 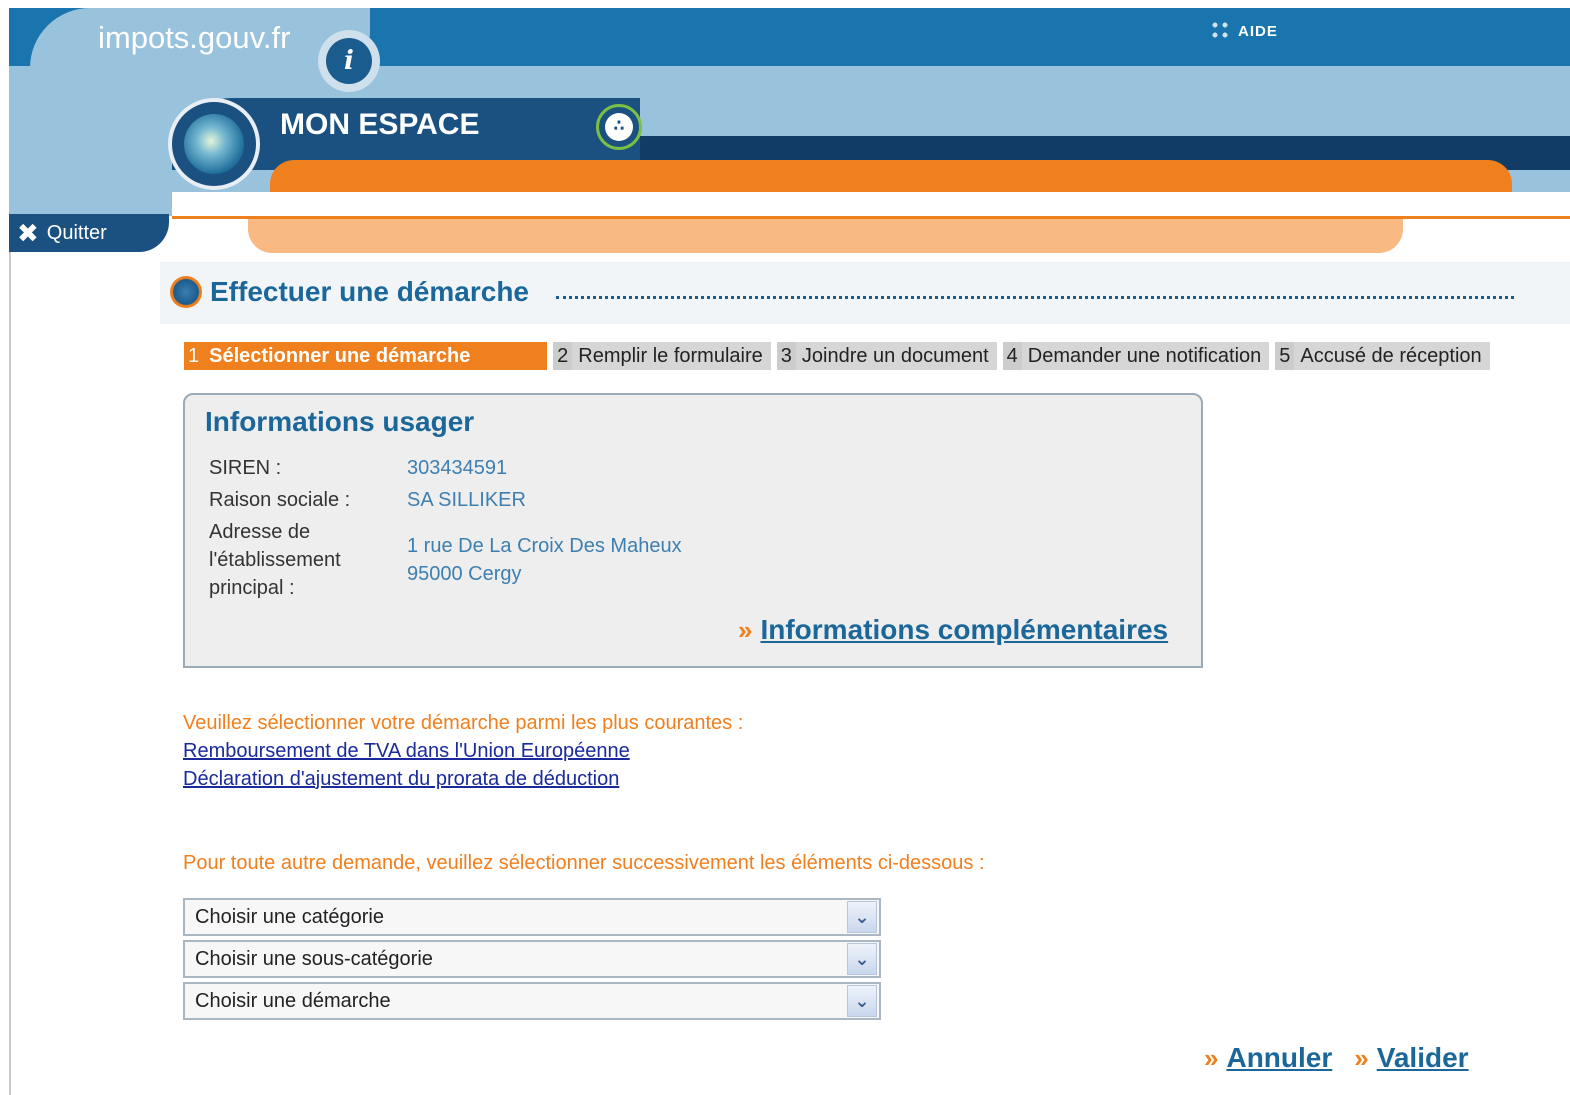 What do you see at coordinates (544, 546) in the screenshot?
I see `address-line1: 1 rue De La Croix Des Maheux` at bounding box center [544, 546].